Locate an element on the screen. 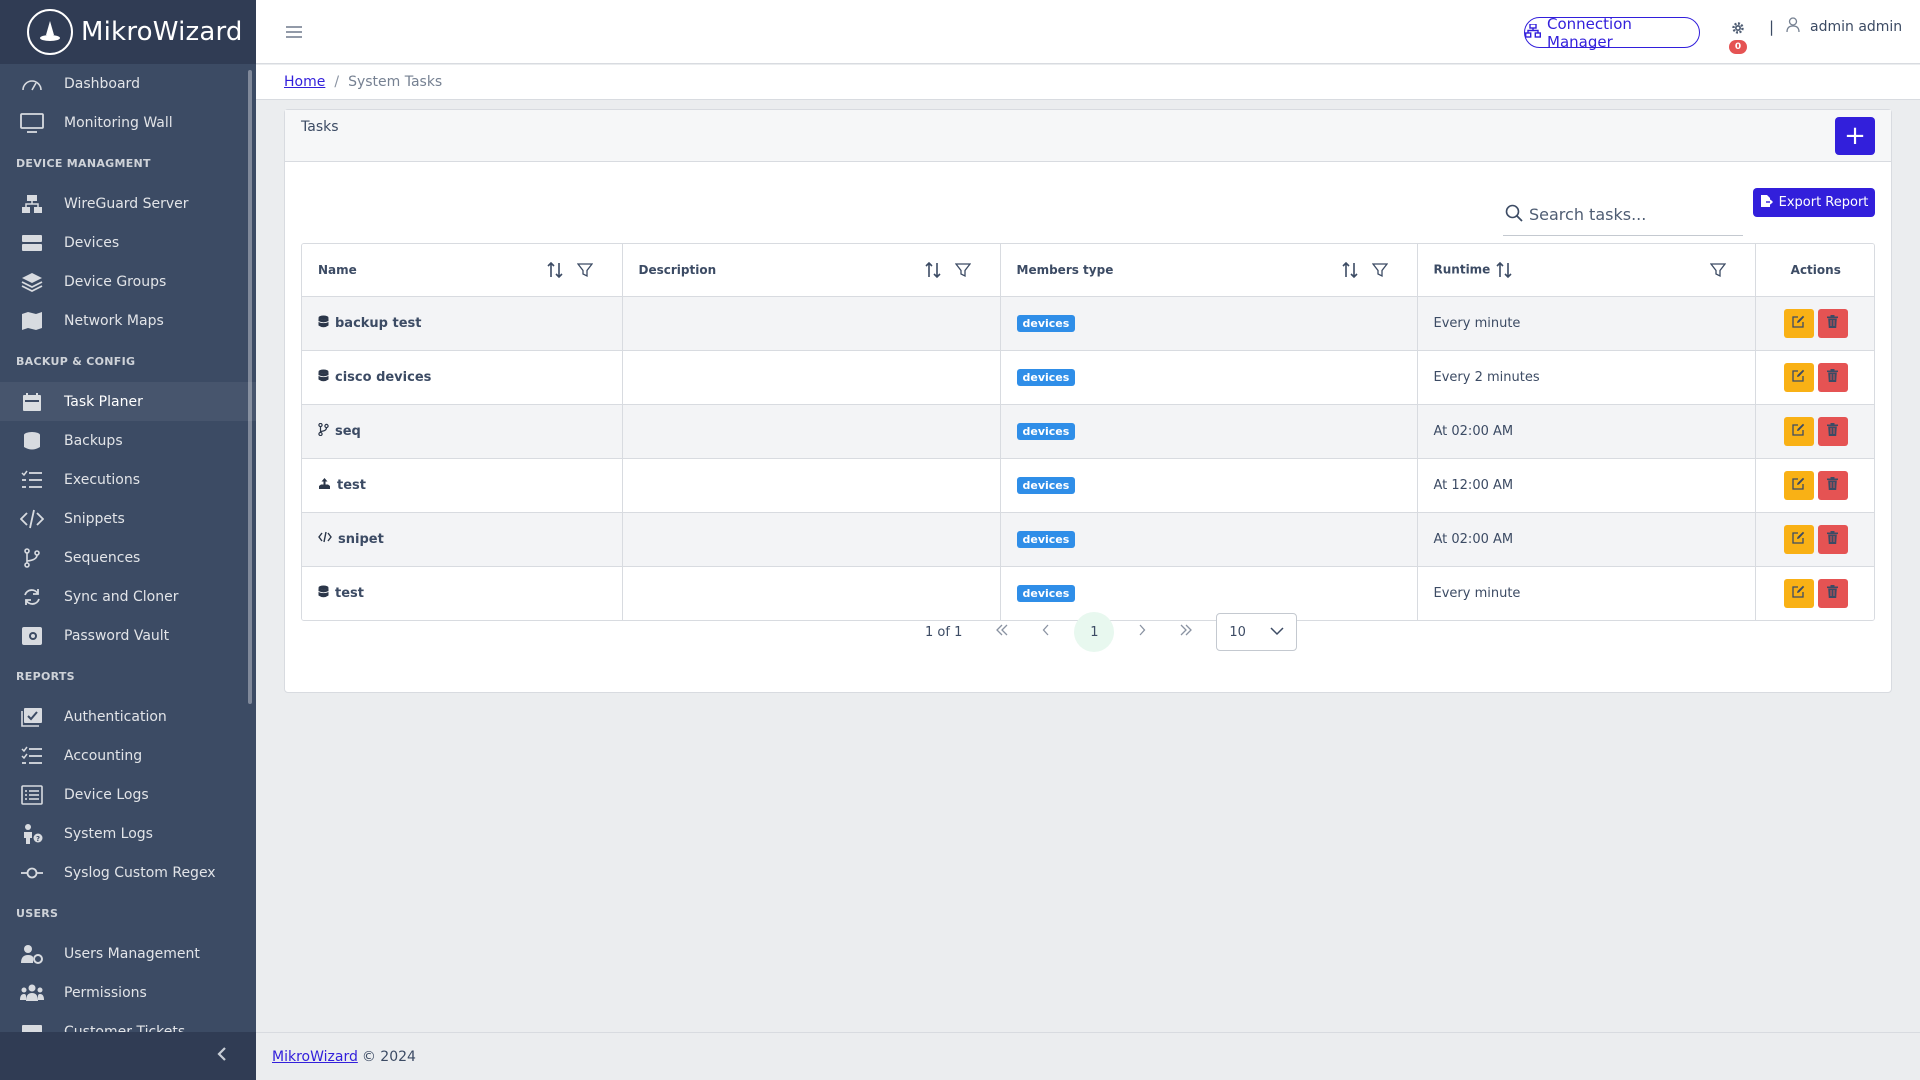 The image size is (1920, 1080). code-icon is located at coordinates (32, 519).